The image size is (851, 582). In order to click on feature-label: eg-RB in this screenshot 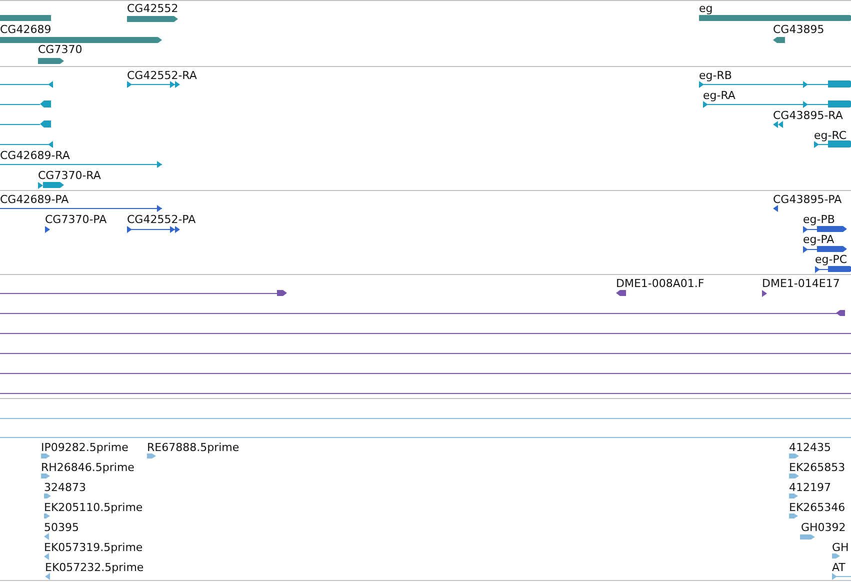, I will do `click(715, 75)`.